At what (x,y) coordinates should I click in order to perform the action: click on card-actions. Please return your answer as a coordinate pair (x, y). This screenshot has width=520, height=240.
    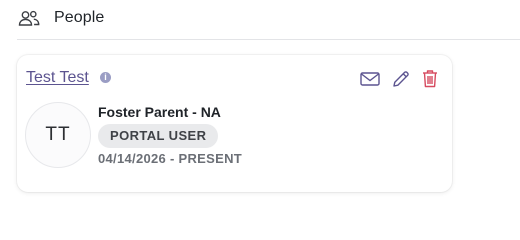
    Looking at the image, I should click on (399, 78).